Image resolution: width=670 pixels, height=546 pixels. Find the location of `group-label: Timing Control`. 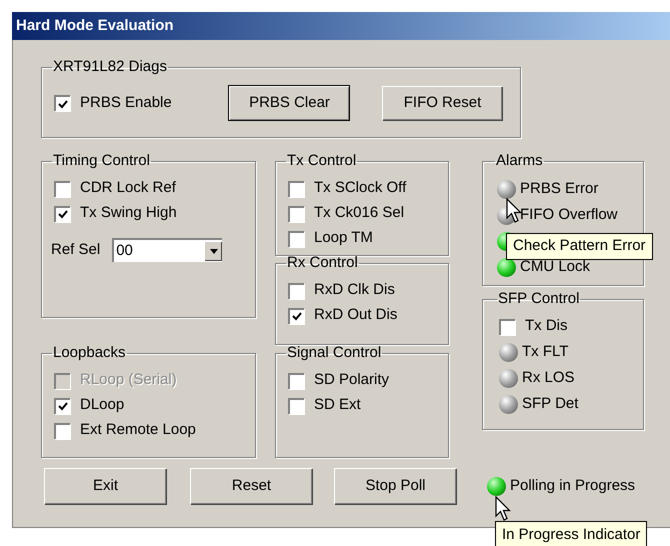

group-label: Timing Control is located at coordinates (101, 161).